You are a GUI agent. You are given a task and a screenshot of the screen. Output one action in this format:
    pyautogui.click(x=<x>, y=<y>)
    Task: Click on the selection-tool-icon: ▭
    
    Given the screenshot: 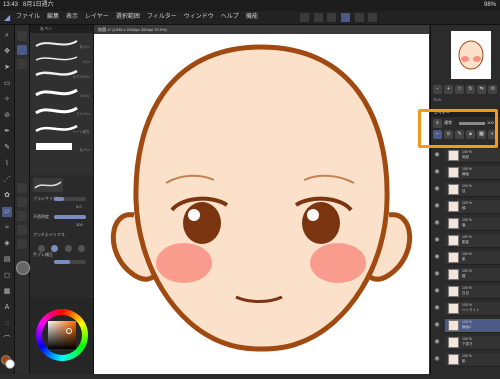 What is the action you would take?
    pyautogui.click(x=7, y=84)
    